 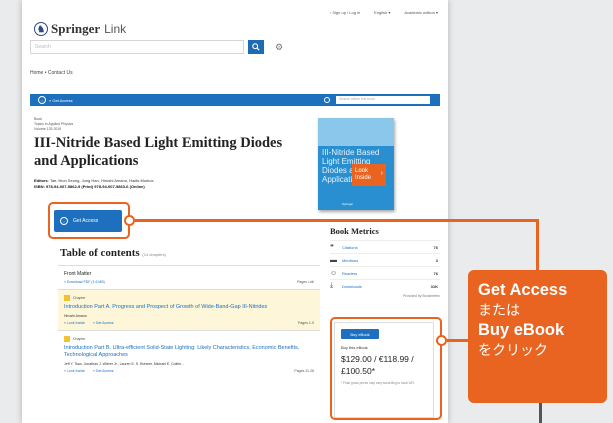 What do you see at coordinates (78, 274) in the screenshot?
I see `front-matter-title: Front Matter` at bounding box center [78, 274].